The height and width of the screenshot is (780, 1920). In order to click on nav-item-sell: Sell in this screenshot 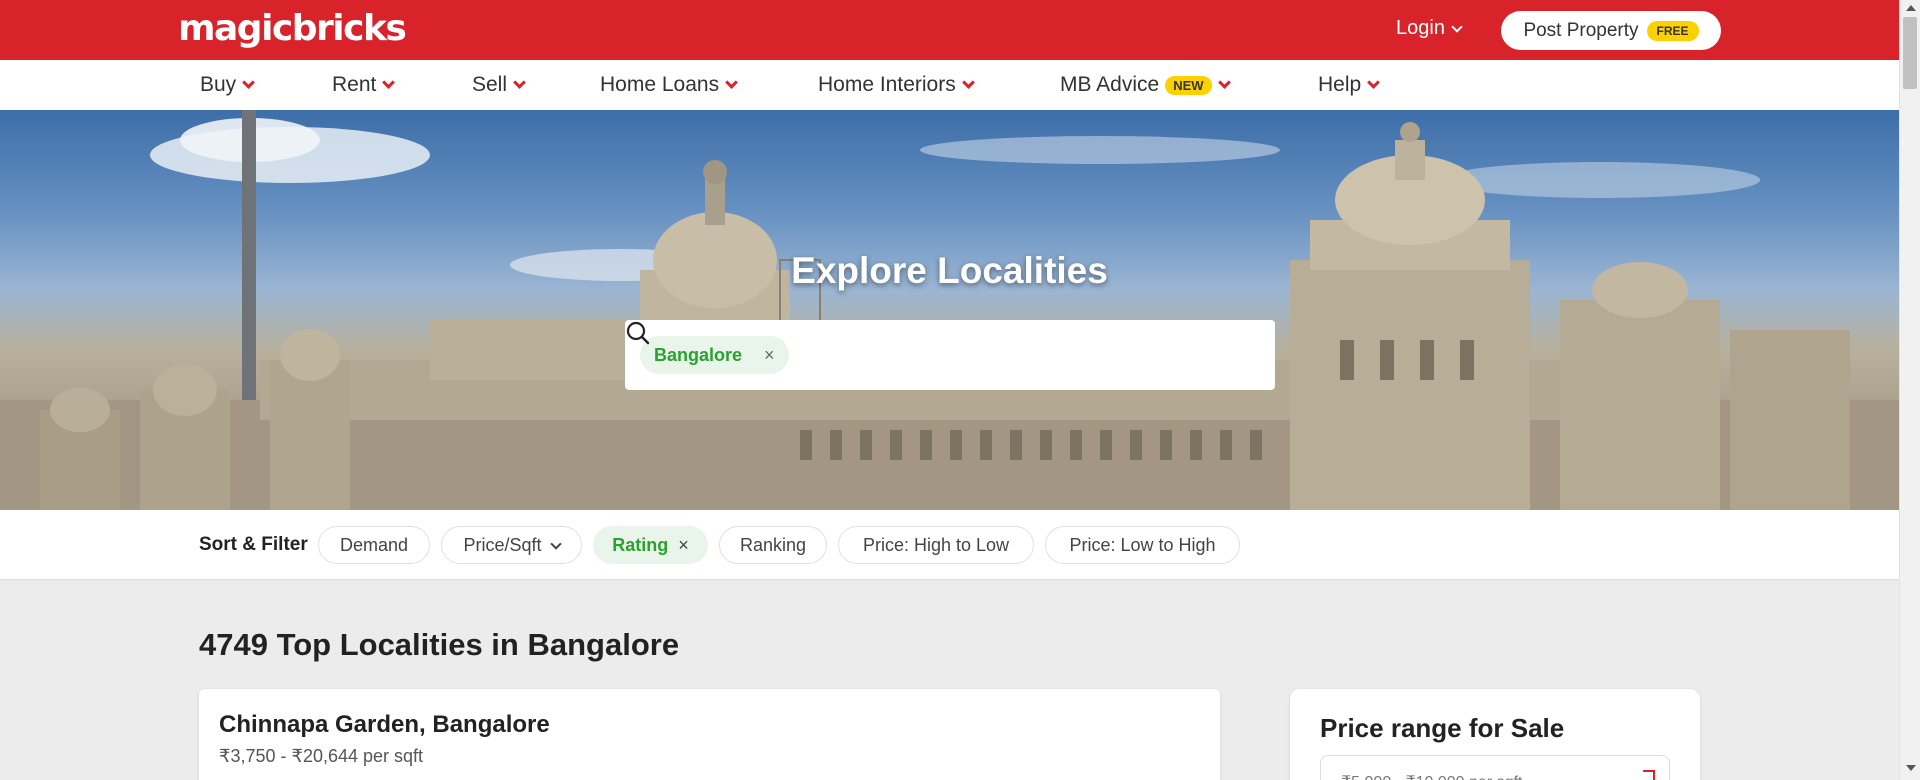, I will do `click(499, 85)`.